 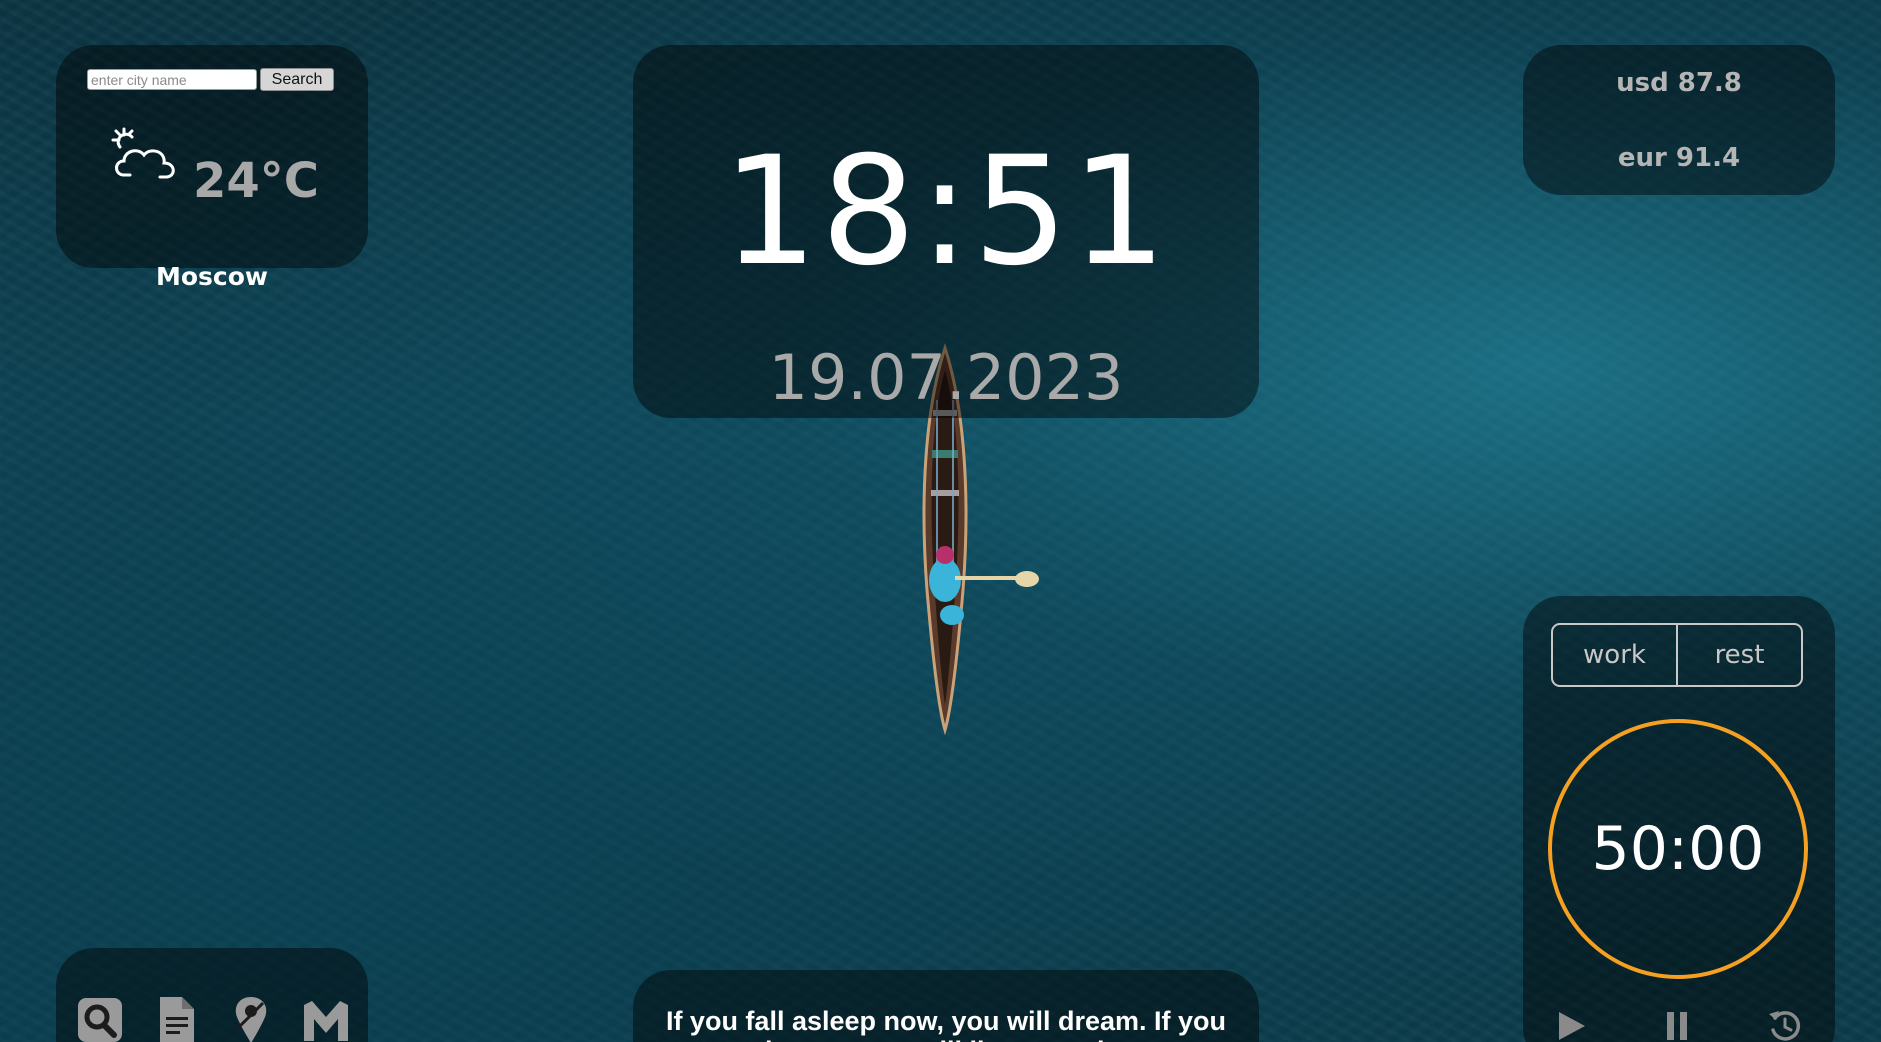 What do you see at coordinates (1571, 1024) in the screenshot?
I see `play-icon` at bounding box center [1571, 1024].